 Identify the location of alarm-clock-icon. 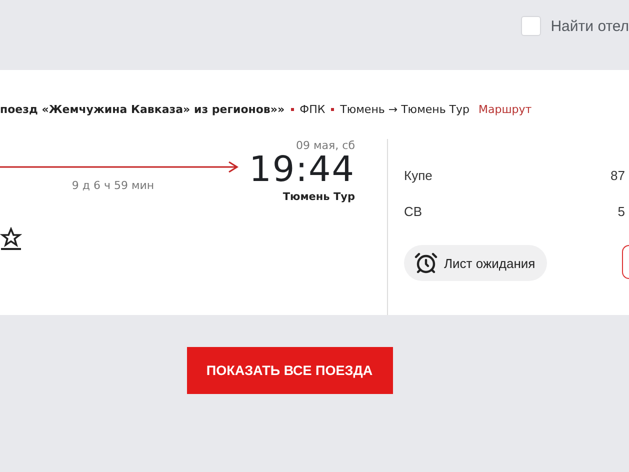
(426, 263).